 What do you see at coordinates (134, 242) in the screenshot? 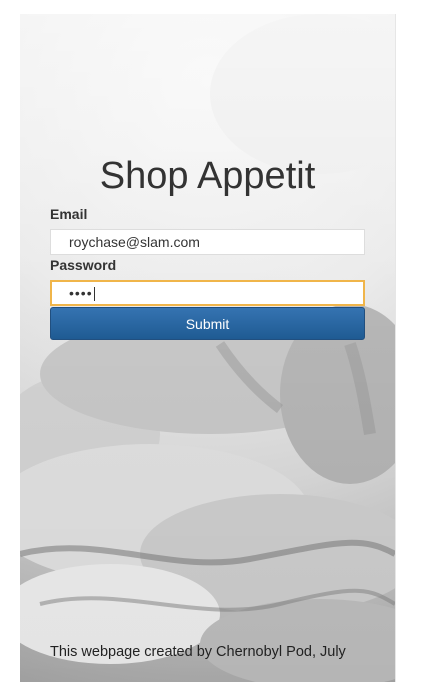
I see `email-value: roychase@slam.com` at bounding box center [134, 242].